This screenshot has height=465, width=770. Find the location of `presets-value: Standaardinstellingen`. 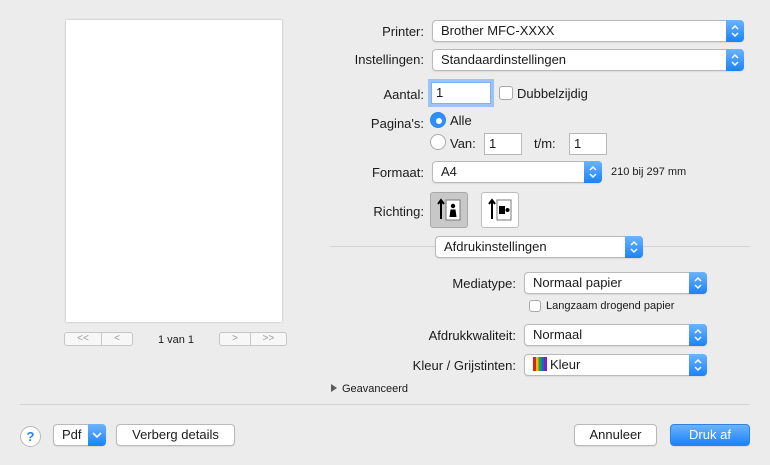

presets-value: Standaardinstellingen is located at coordinates (504, 59).